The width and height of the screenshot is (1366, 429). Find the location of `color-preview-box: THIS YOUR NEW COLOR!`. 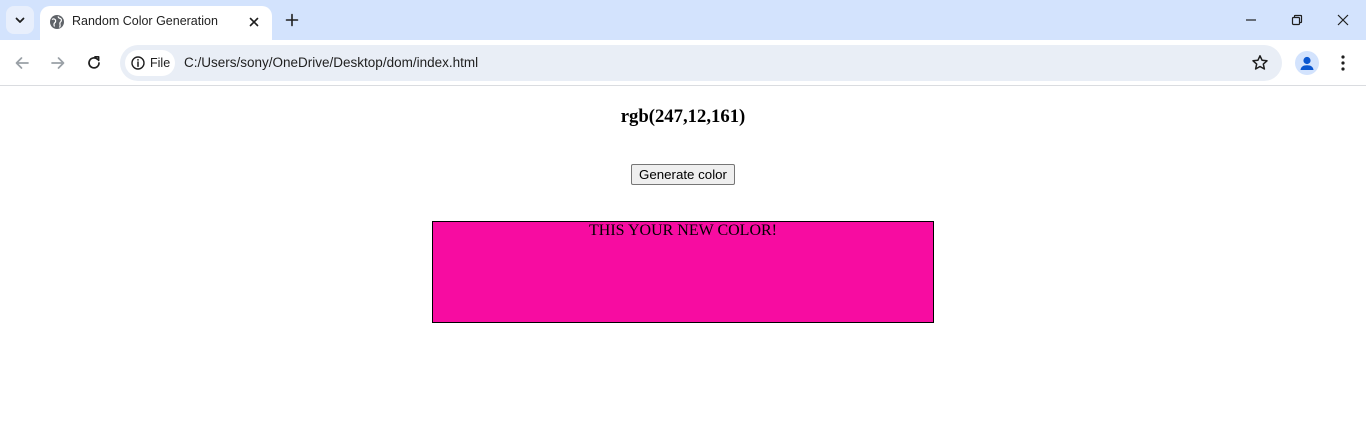

color-preview-box: THIS YOUR NEW COLOR! is located at coordinates (683, 272).